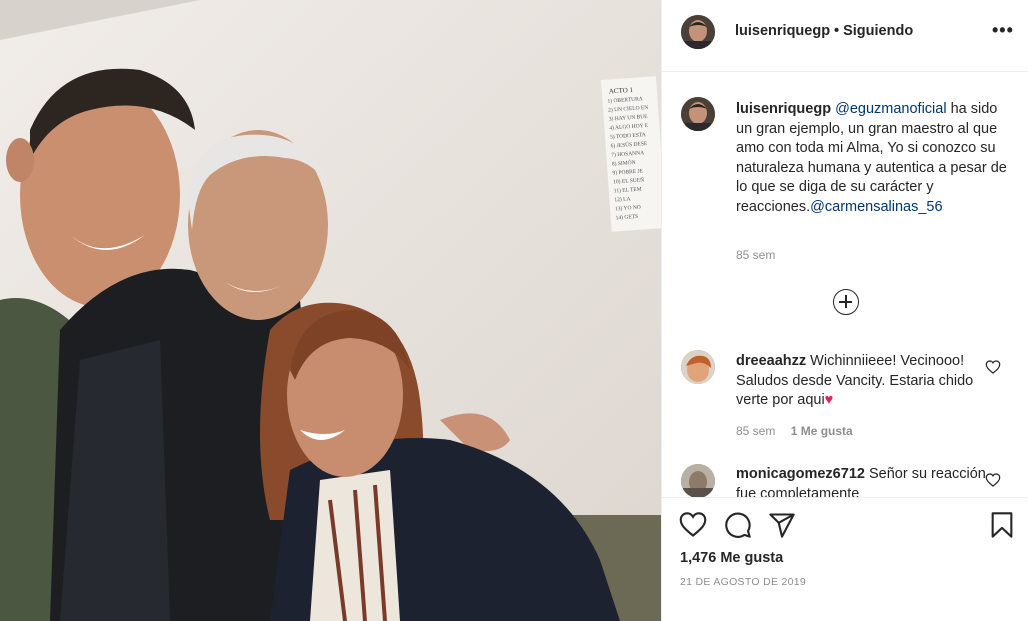 Image resolution: width=1028 pixels, height=621 pixels. What do you see at coordinates (755, 255) in the screenshot?
I see `caption-timestamp: 85 sem` at bounding box center [755, 255].